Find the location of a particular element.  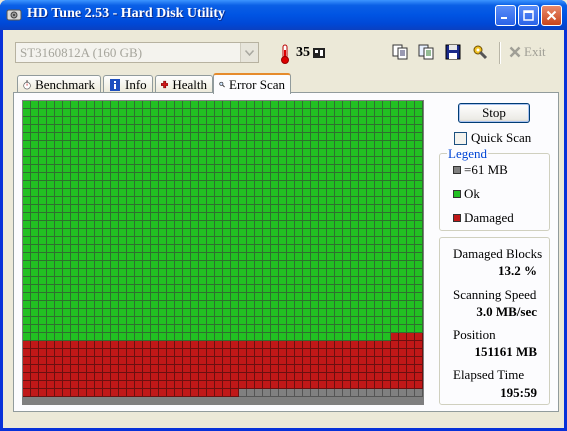

quick-scan-checkbox is located at coordinates (460, 138).